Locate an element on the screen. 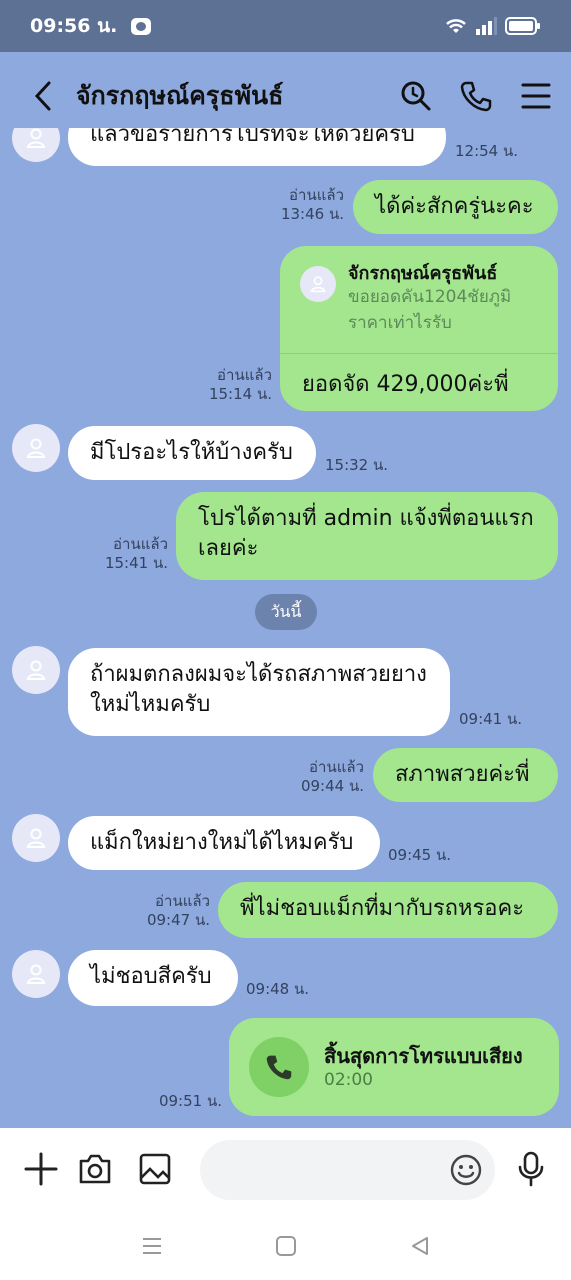 This screenshot has width=571, height=1280. message-meta: อ่านแล้ว 15:41 น. is located at coordinates (136, 554).